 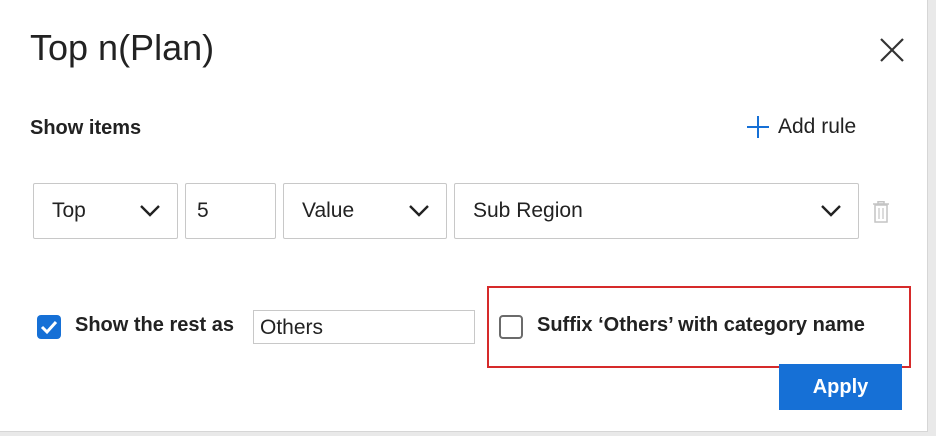 What do you see at coordinates (203, 210) in the screenshot?
I see `count-value: 5` at bounding box center [203, 210].